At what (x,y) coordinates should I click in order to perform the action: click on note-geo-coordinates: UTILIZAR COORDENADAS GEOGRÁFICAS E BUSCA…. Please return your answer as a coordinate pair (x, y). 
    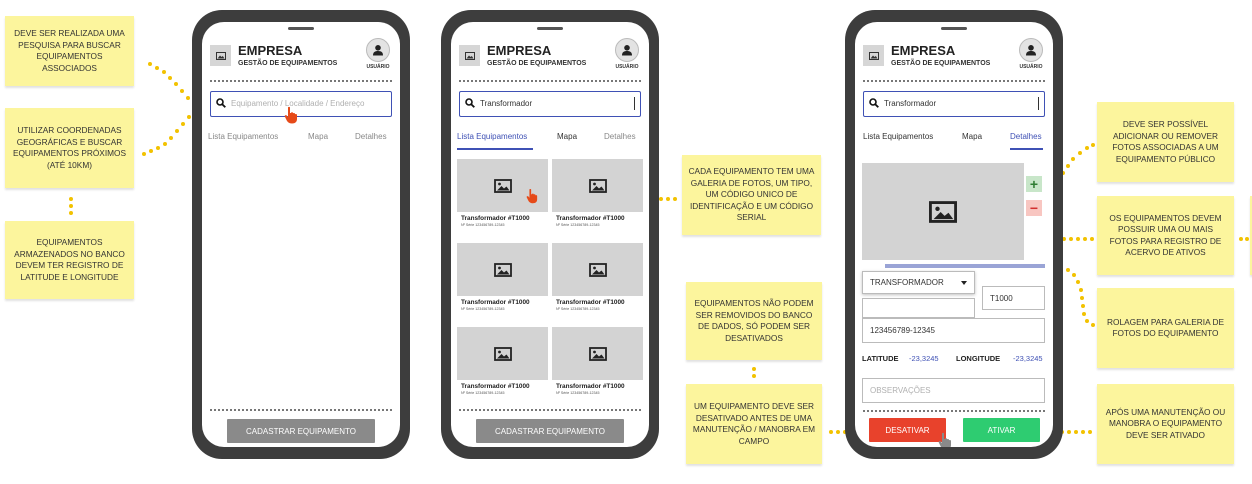
    Looking at the image, I should click on (69, 148).